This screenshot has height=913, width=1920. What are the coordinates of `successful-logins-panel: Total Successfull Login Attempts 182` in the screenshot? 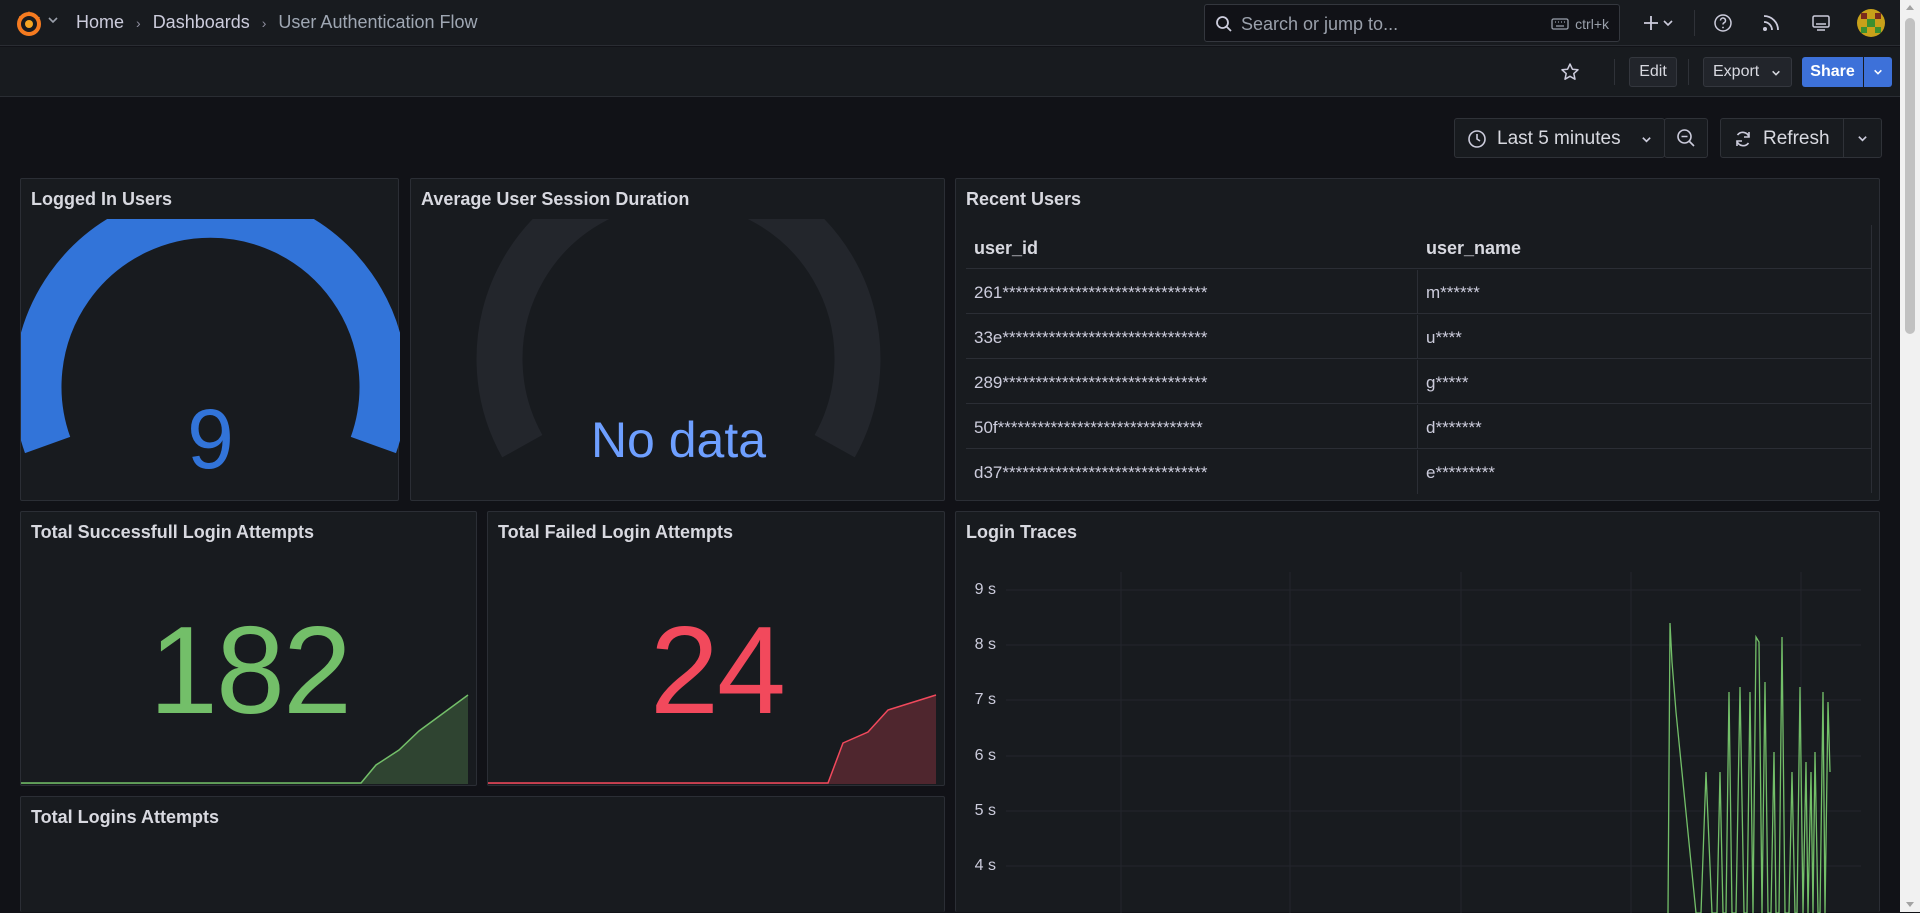 It's located at (248, 648).